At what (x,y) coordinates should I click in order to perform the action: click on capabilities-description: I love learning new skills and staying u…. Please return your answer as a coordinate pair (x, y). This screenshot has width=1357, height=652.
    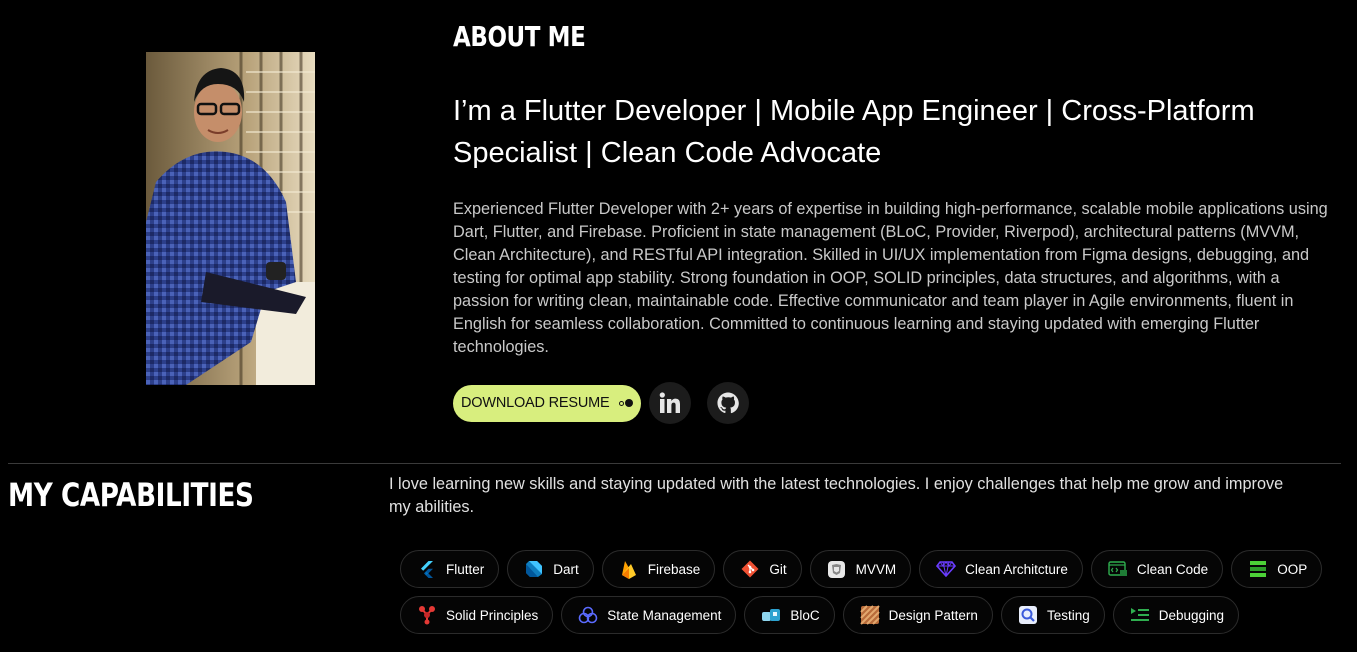
    Looking at the image, I should click on (836, 495).